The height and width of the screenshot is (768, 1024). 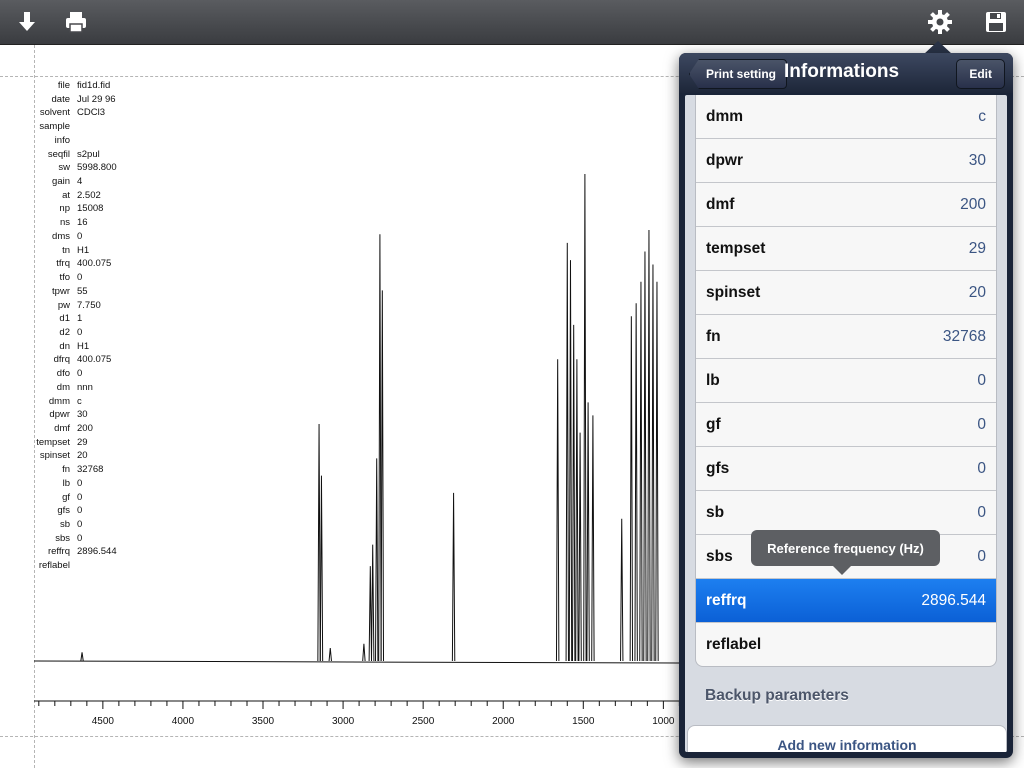 What do you see at coordinates (996, 22) in the screenshot?
I see `floppy-disk-icon` at bounding box center [996, 22].